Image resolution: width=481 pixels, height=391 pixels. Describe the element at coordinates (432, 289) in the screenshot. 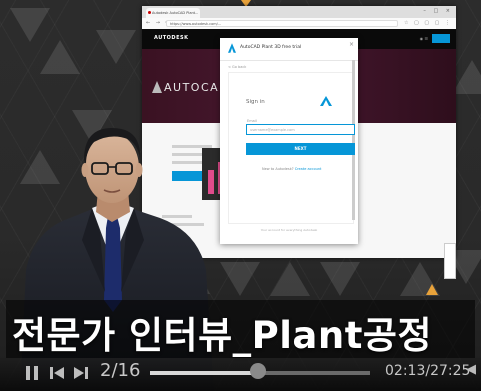

I see `corner-marker-icon` at that location.